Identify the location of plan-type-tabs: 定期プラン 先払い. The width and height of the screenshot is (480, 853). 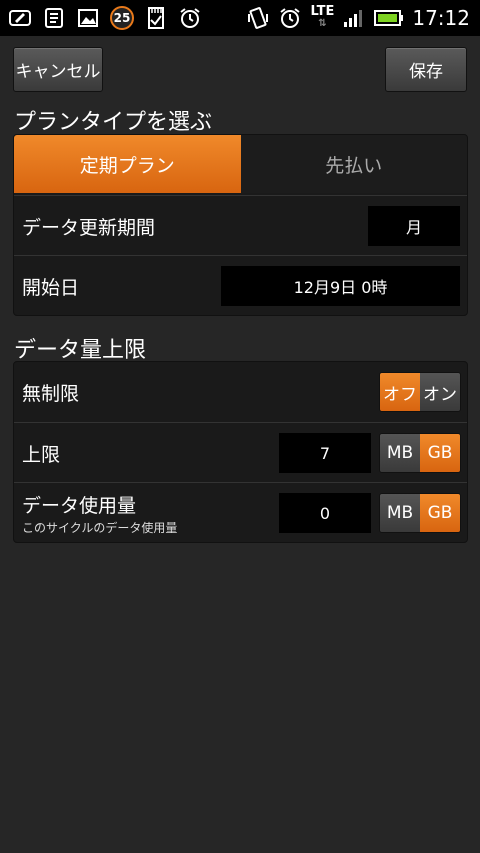
(240, 164).